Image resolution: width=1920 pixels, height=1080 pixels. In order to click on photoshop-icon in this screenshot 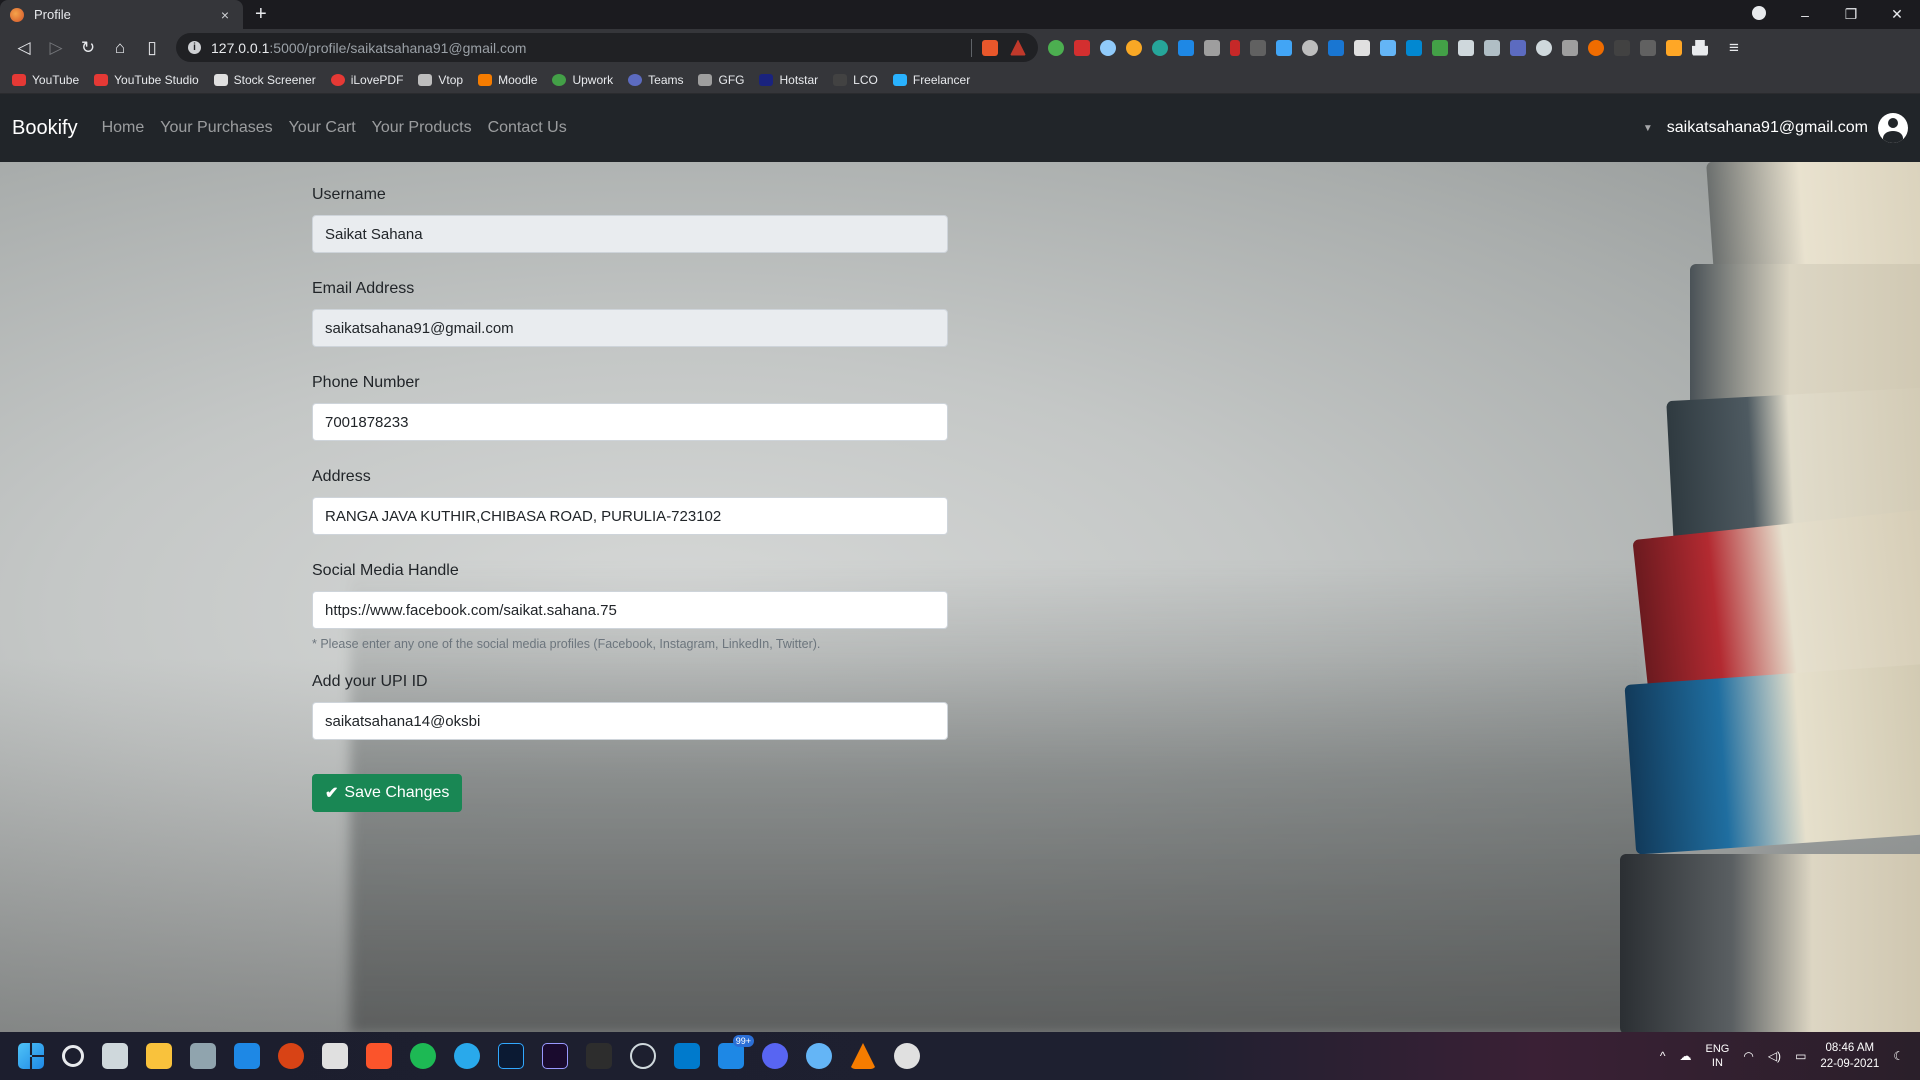, I will do `click(511, 1056)`.